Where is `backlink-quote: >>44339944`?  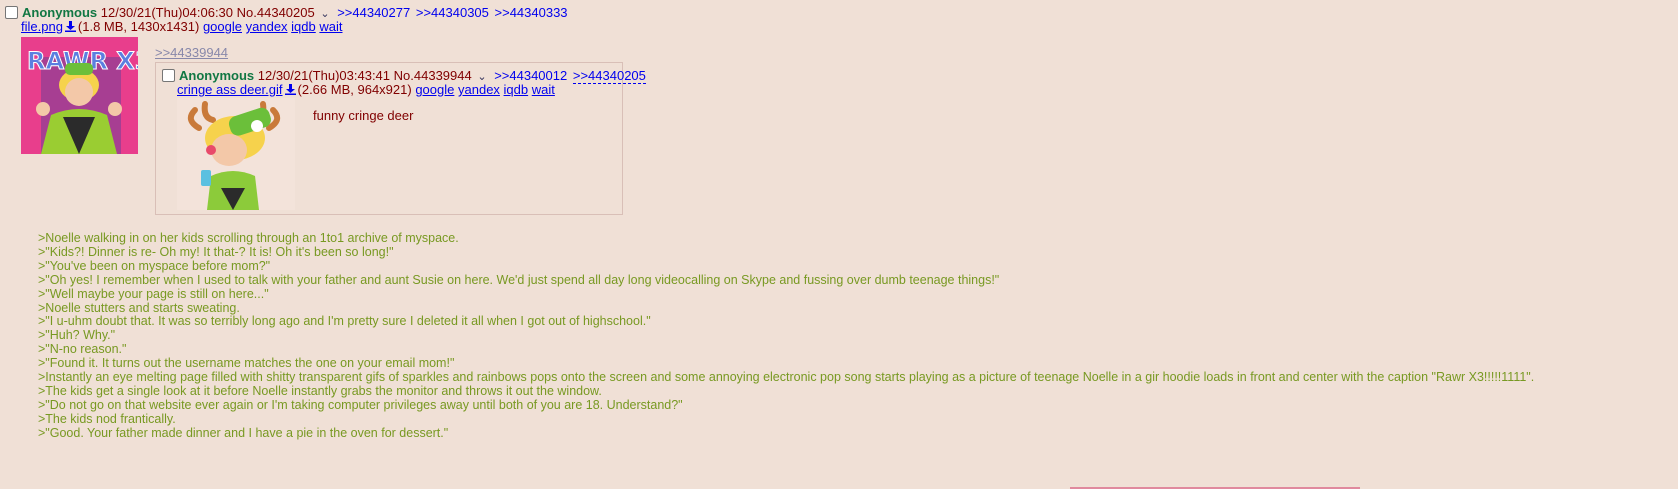
backlink-quote: >>44339944 is located at coordinates (191, 52).